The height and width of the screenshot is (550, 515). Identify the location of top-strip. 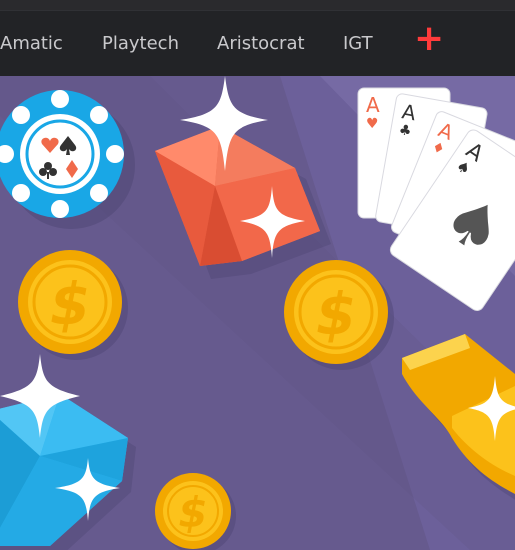
(257, 5).